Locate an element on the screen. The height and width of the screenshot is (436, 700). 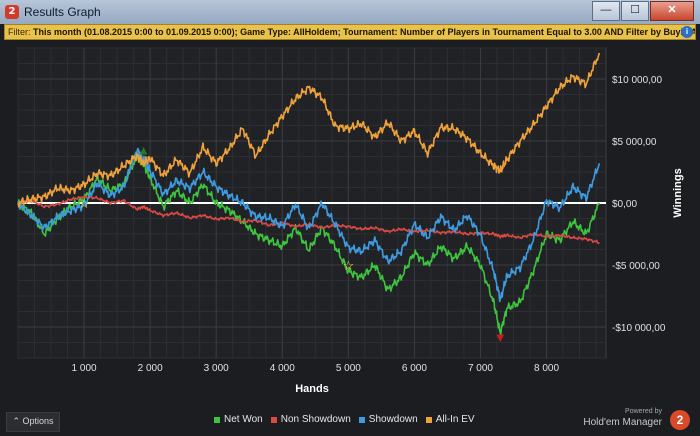
y-tick-label: -$10 000,00 is located at coordinates (639, 328).